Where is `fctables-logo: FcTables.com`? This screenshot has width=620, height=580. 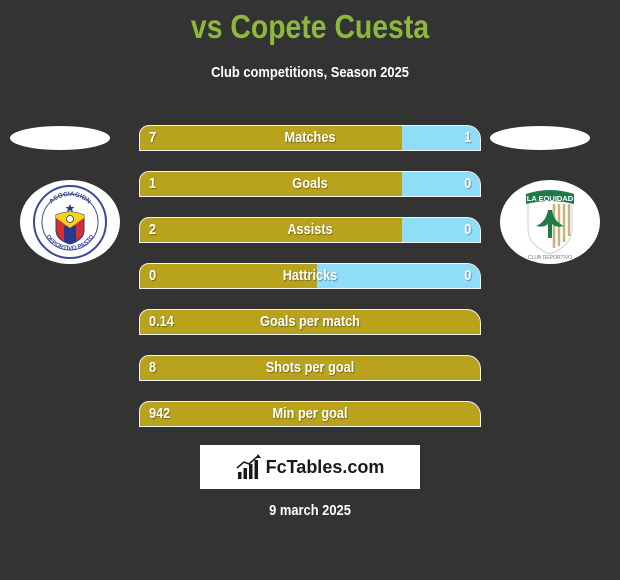
fctables-logo: FcTables.com is located at coordinates (310, 467).